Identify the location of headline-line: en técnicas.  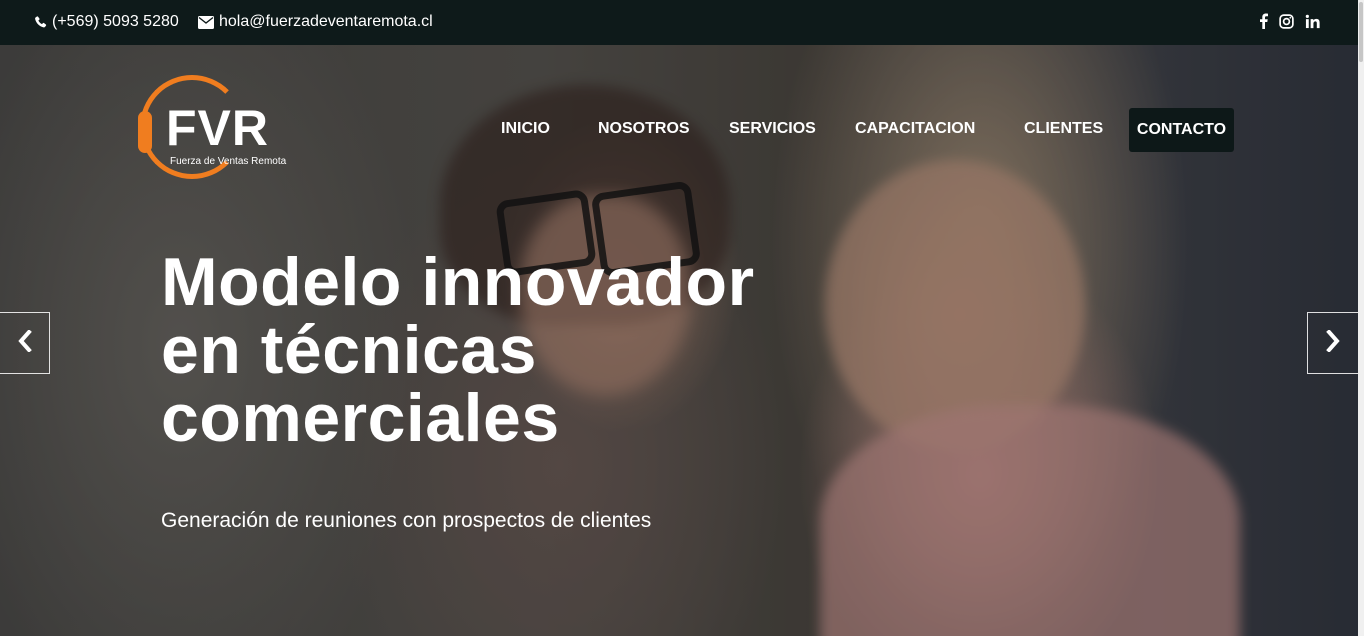
(349, 350).